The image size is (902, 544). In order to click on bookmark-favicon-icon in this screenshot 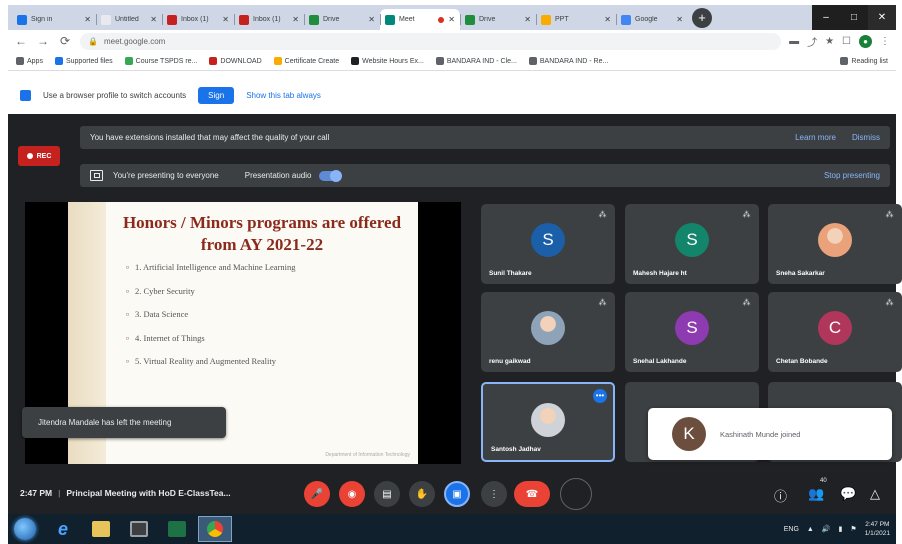, I will do `click(277, 61)`.